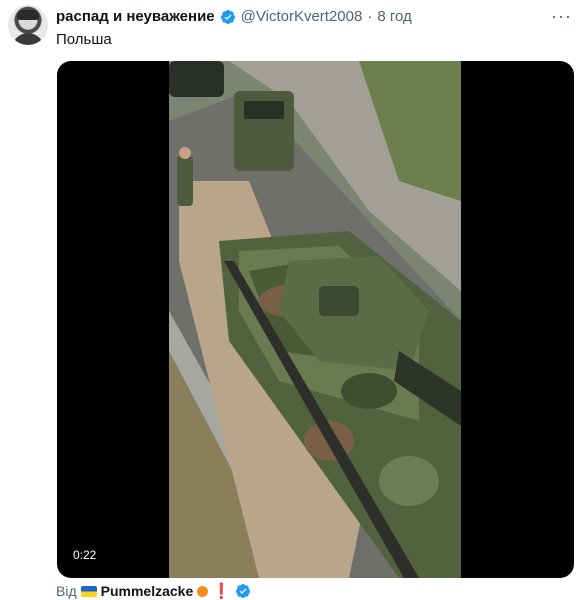 This screenshot has width=582, height=600. Describe the element at coordinates (66, 591) in the screenshot. I see `attribution-prefix: Від` at that location.